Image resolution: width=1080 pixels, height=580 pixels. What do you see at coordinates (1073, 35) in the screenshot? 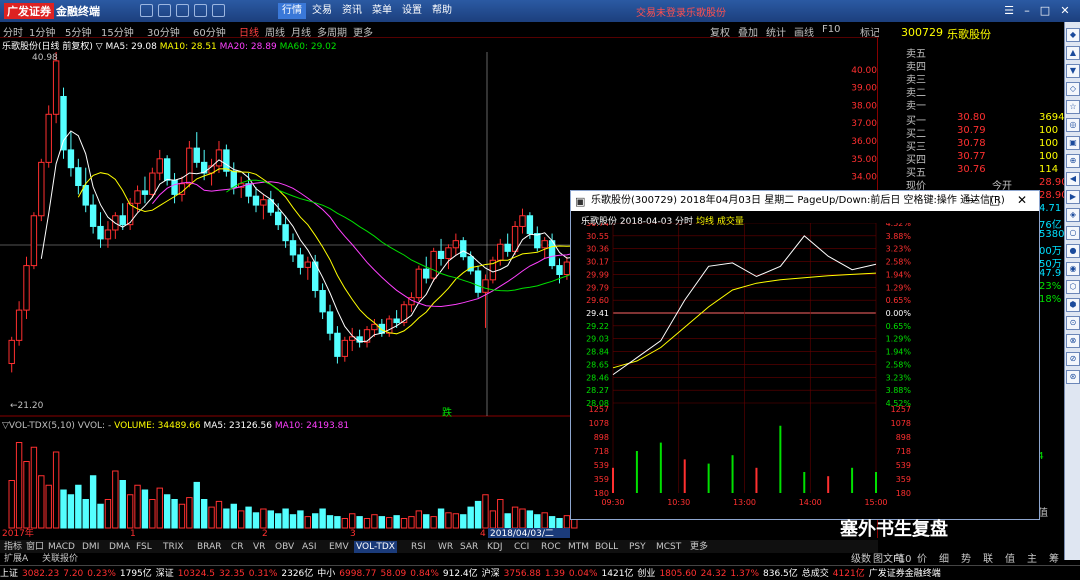
I see `sidebar-tool-icon: ◆` at bounding box center [1073, 35].